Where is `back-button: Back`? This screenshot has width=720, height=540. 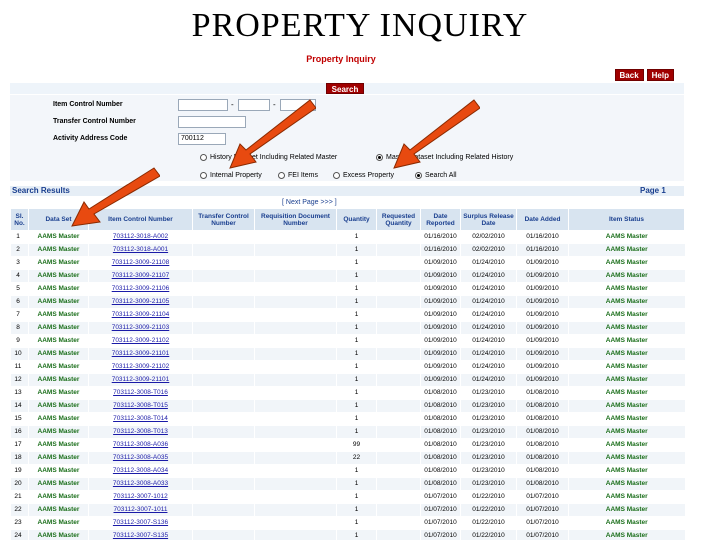
back-button: Back is located at coordinates (629, 75).